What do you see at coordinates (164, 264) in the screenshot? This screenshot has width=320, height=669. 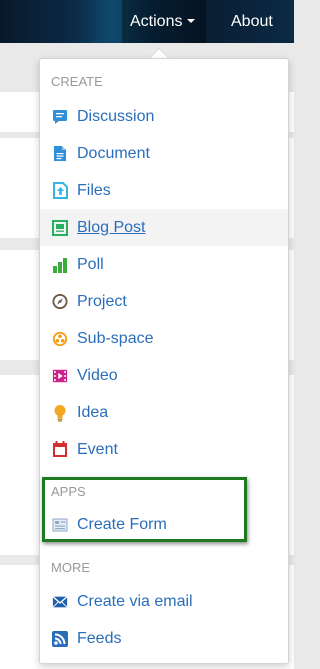 I see `menu-item-poll: Poll` at bounding box center [164, 264].